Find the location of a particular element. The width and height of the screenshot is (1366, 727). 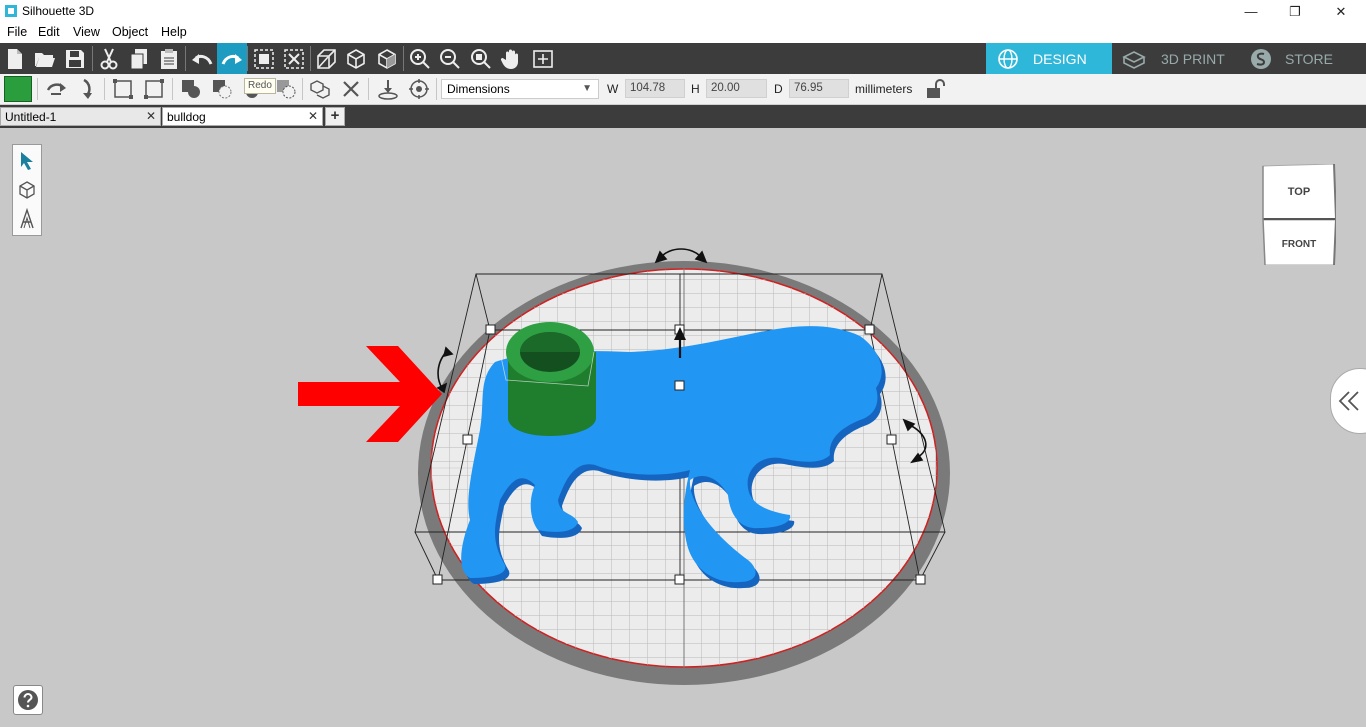

delete-button is located at coordinates (351, 89).